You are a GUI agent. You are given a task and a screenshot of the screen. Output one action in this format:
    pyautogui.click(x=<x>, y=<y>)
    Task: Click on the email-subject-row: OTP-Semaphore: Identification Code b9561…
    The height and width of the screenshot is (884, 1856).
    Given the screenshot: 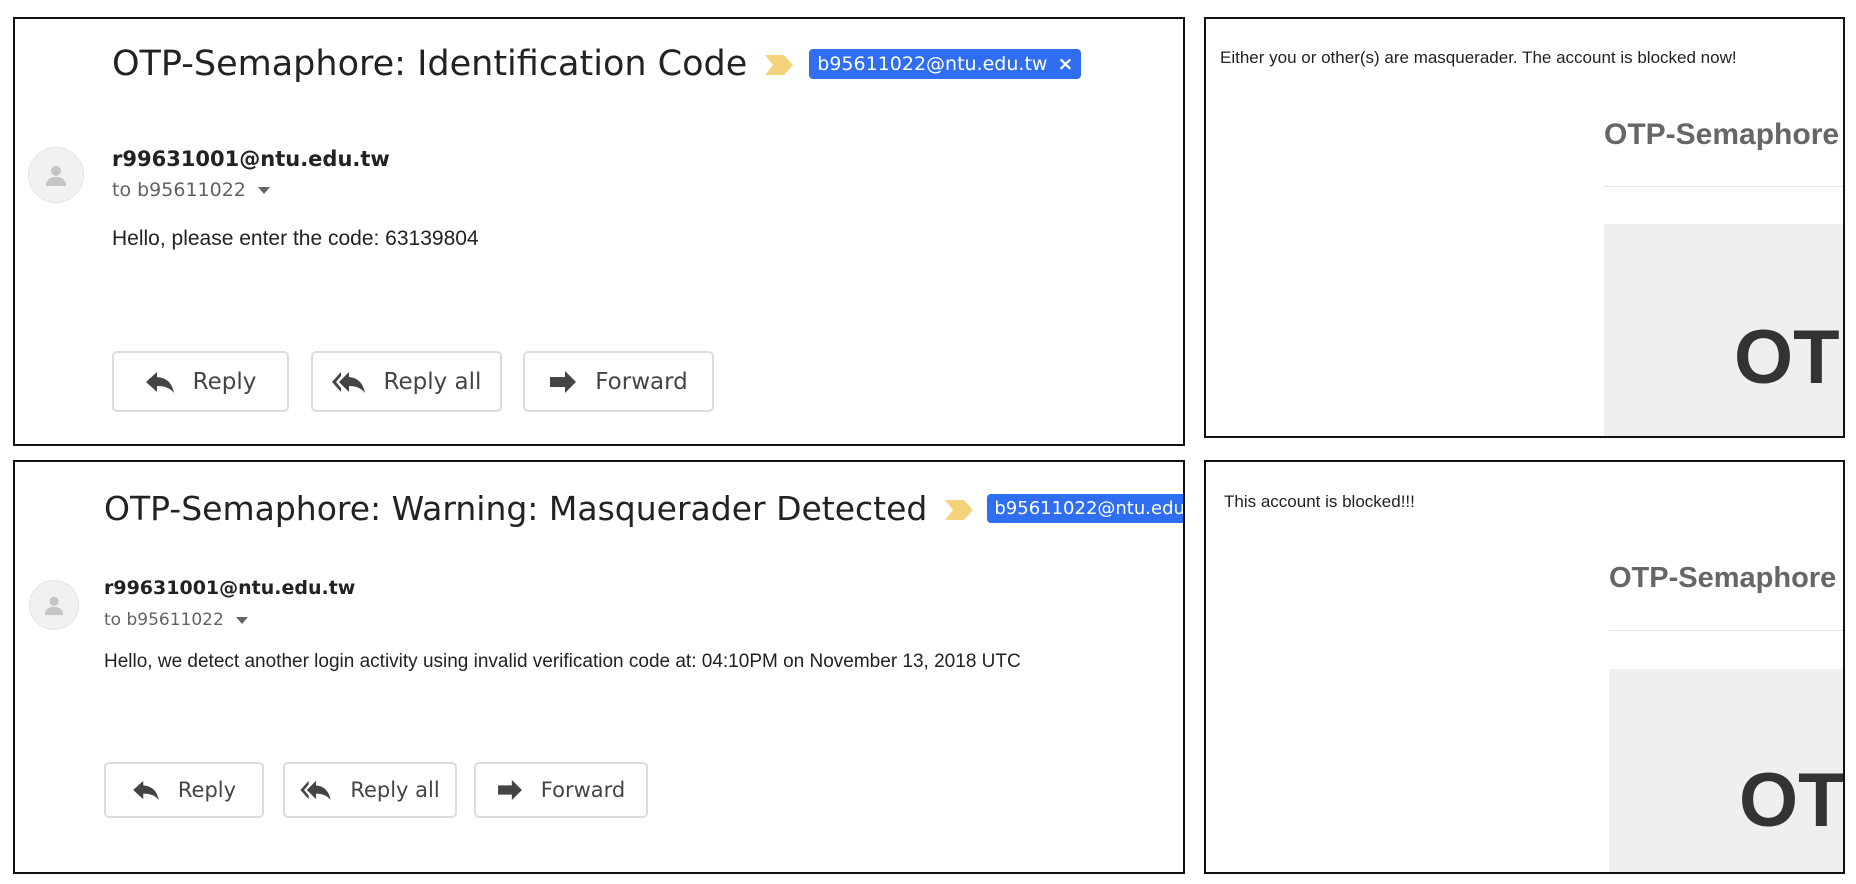 What is the action you would take?
    pyautogui.click(x=597, y=64)
    